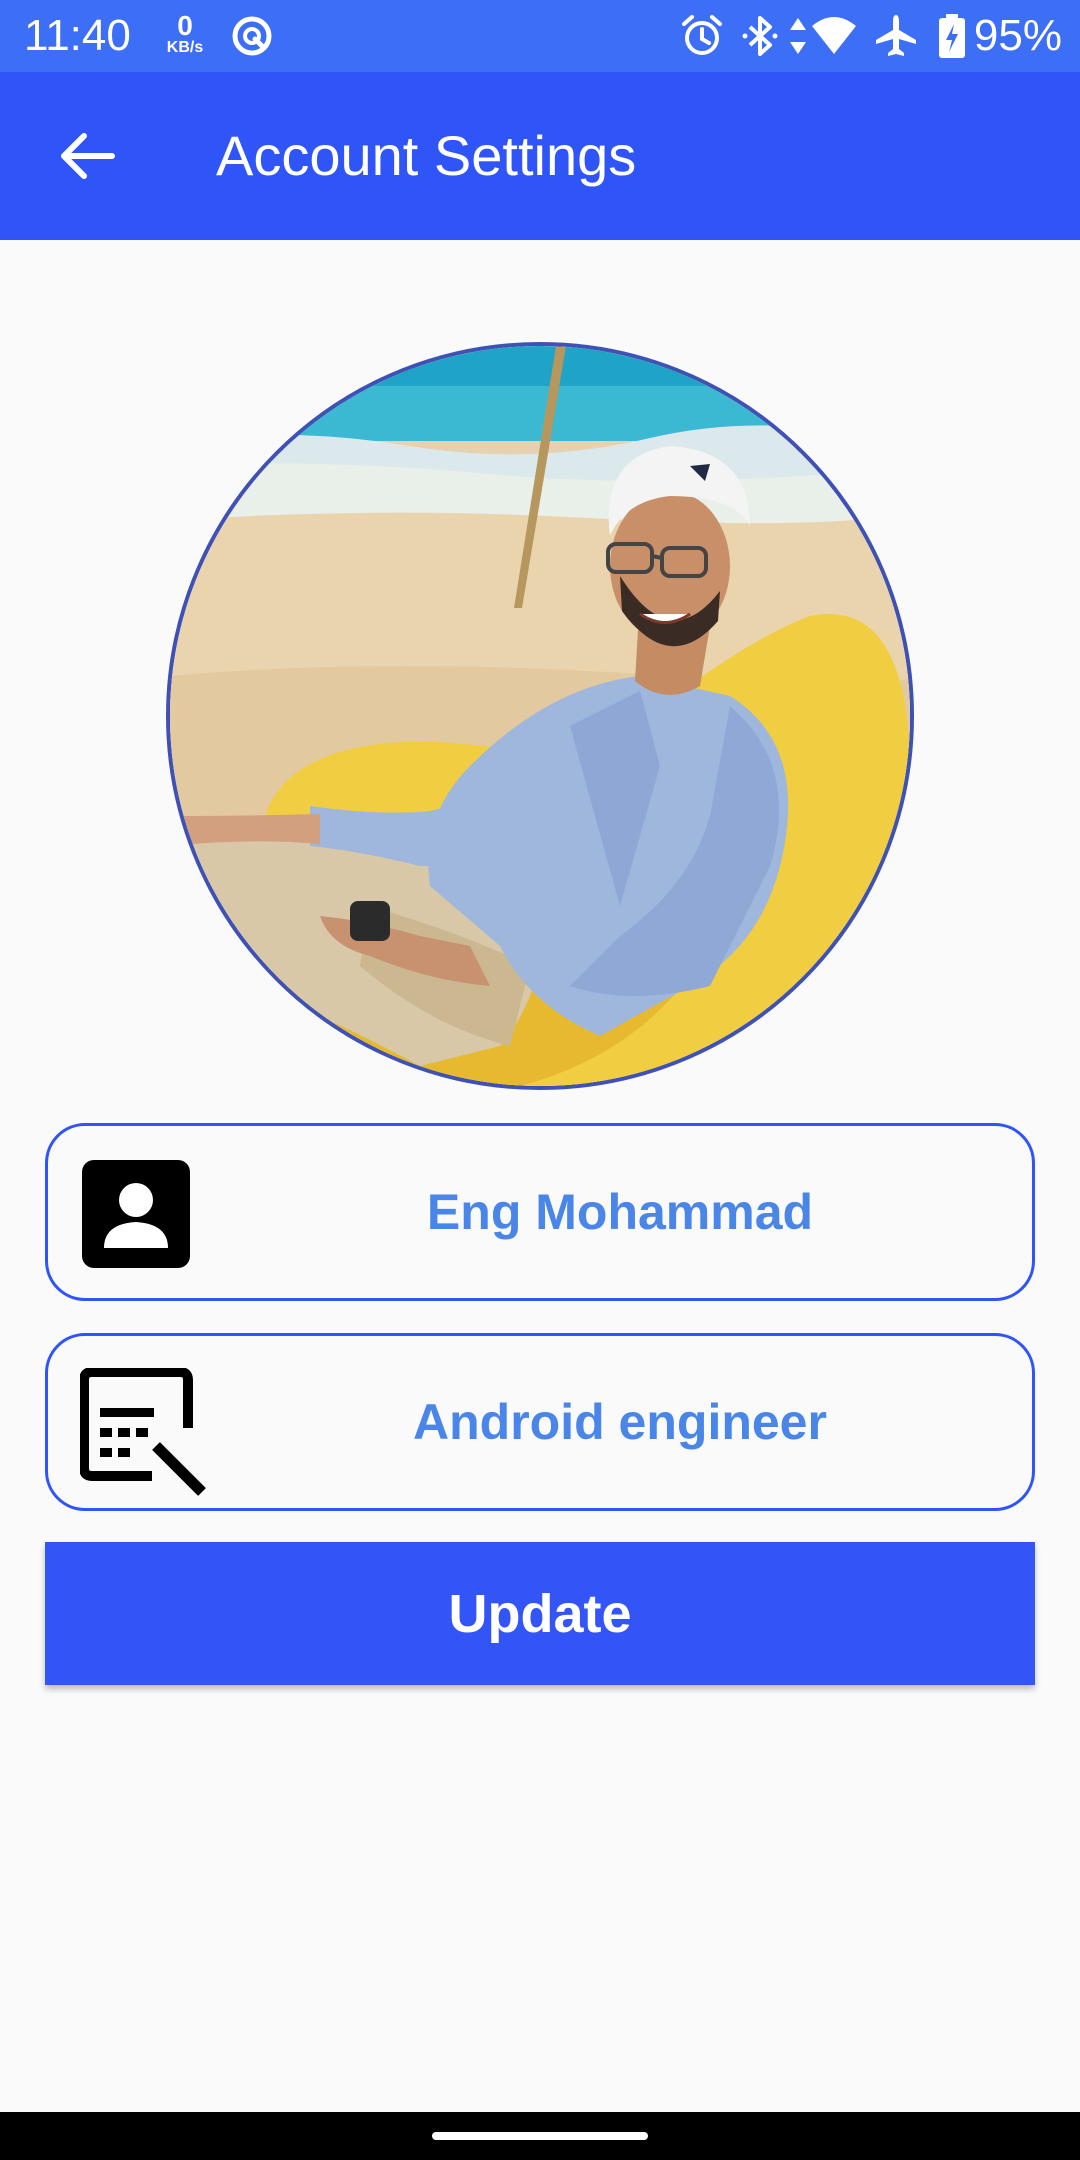 The image size is (1080, 2160). I want to click on home-indicator, so click(540, 2136).